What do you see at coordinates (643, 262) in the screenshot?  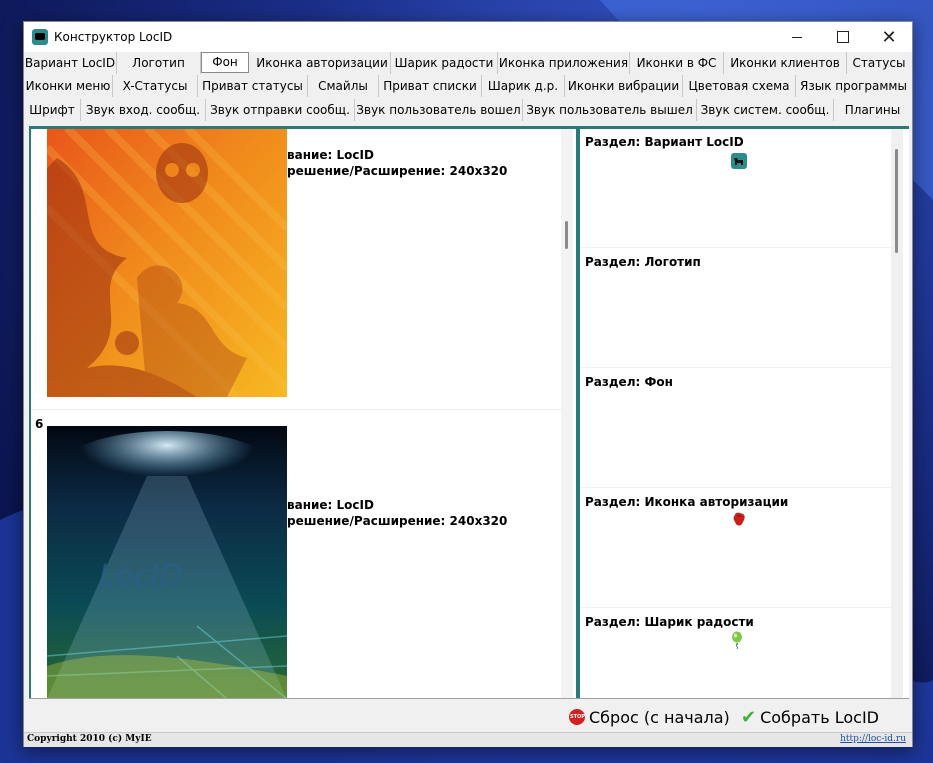 I see `section-title: Раздел: Логотип` at bounding box center [643, 262].